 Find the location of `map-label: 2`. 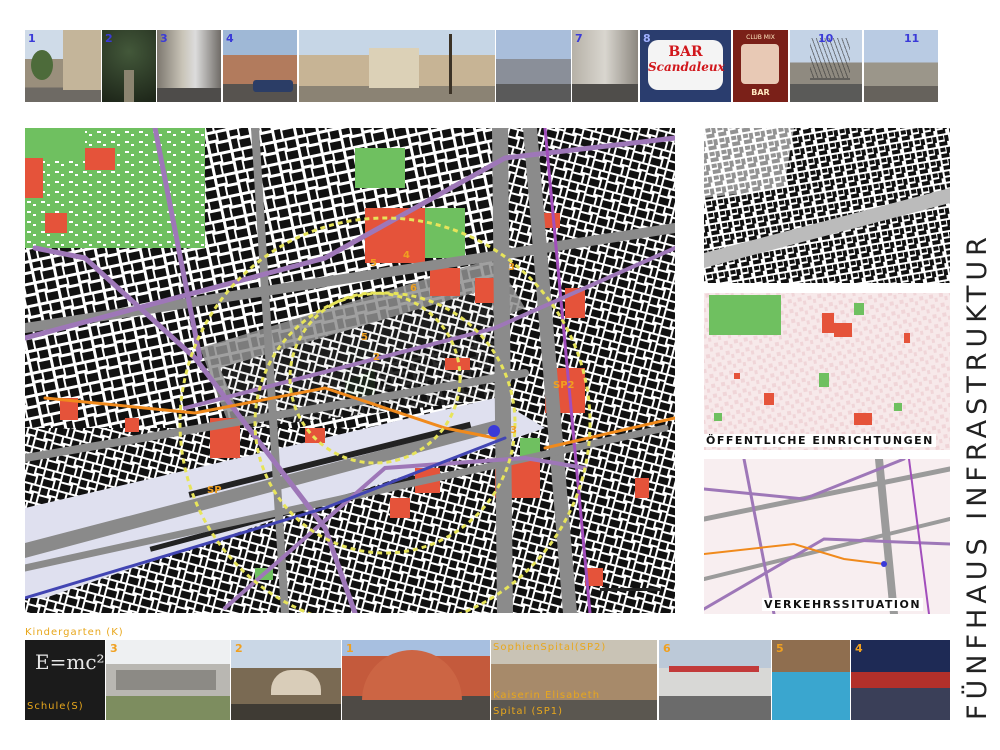

map-label: 2 is located at coordinates (376, 357).